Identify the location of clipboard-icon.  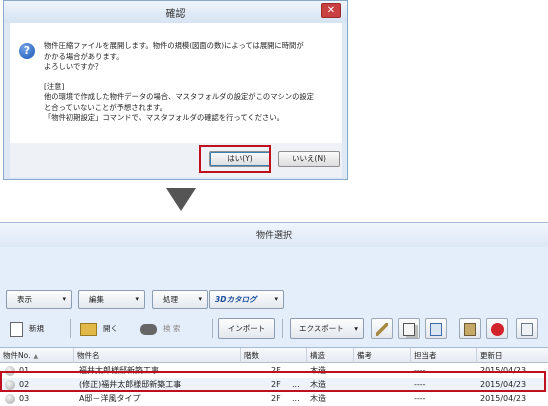
(470, 329).